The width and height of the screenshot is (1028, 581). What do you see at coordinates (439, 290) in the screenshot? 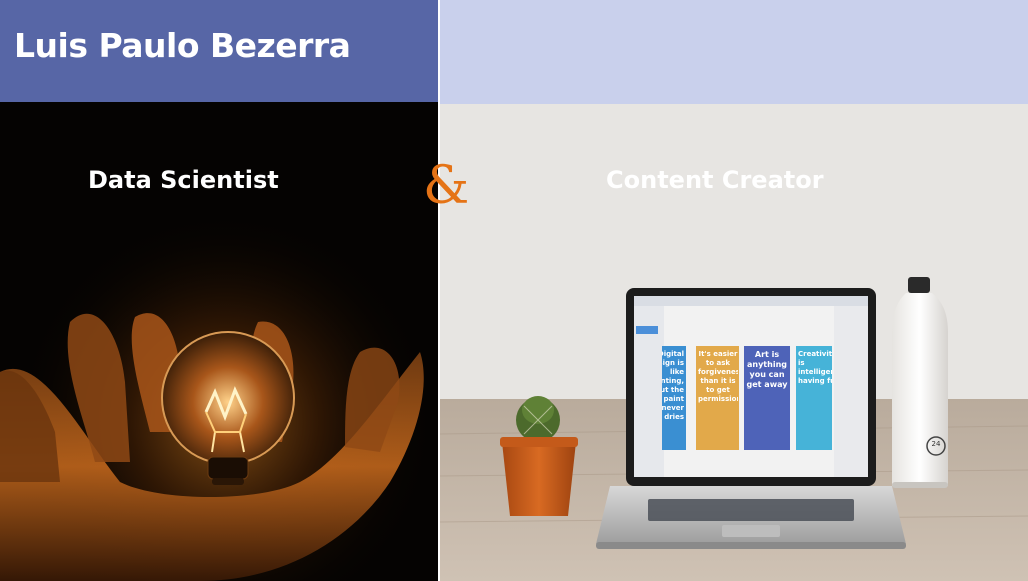
I see `panel-divider` at bounding box center [439, 290].